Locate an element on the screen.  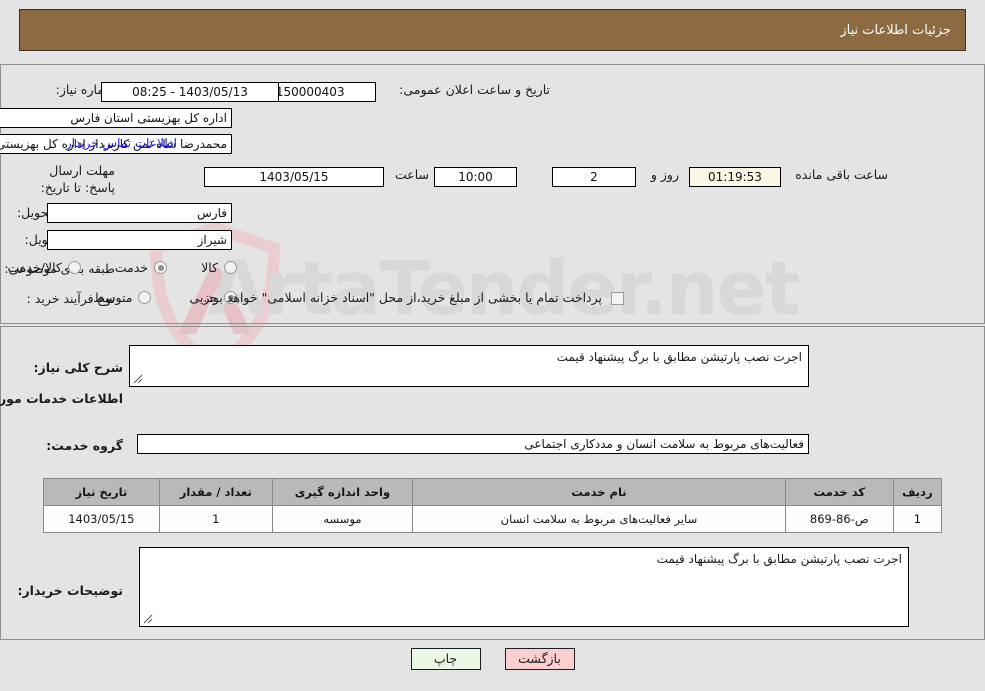
col-service-name: نام خدمت is located at coordinates (598, 492).